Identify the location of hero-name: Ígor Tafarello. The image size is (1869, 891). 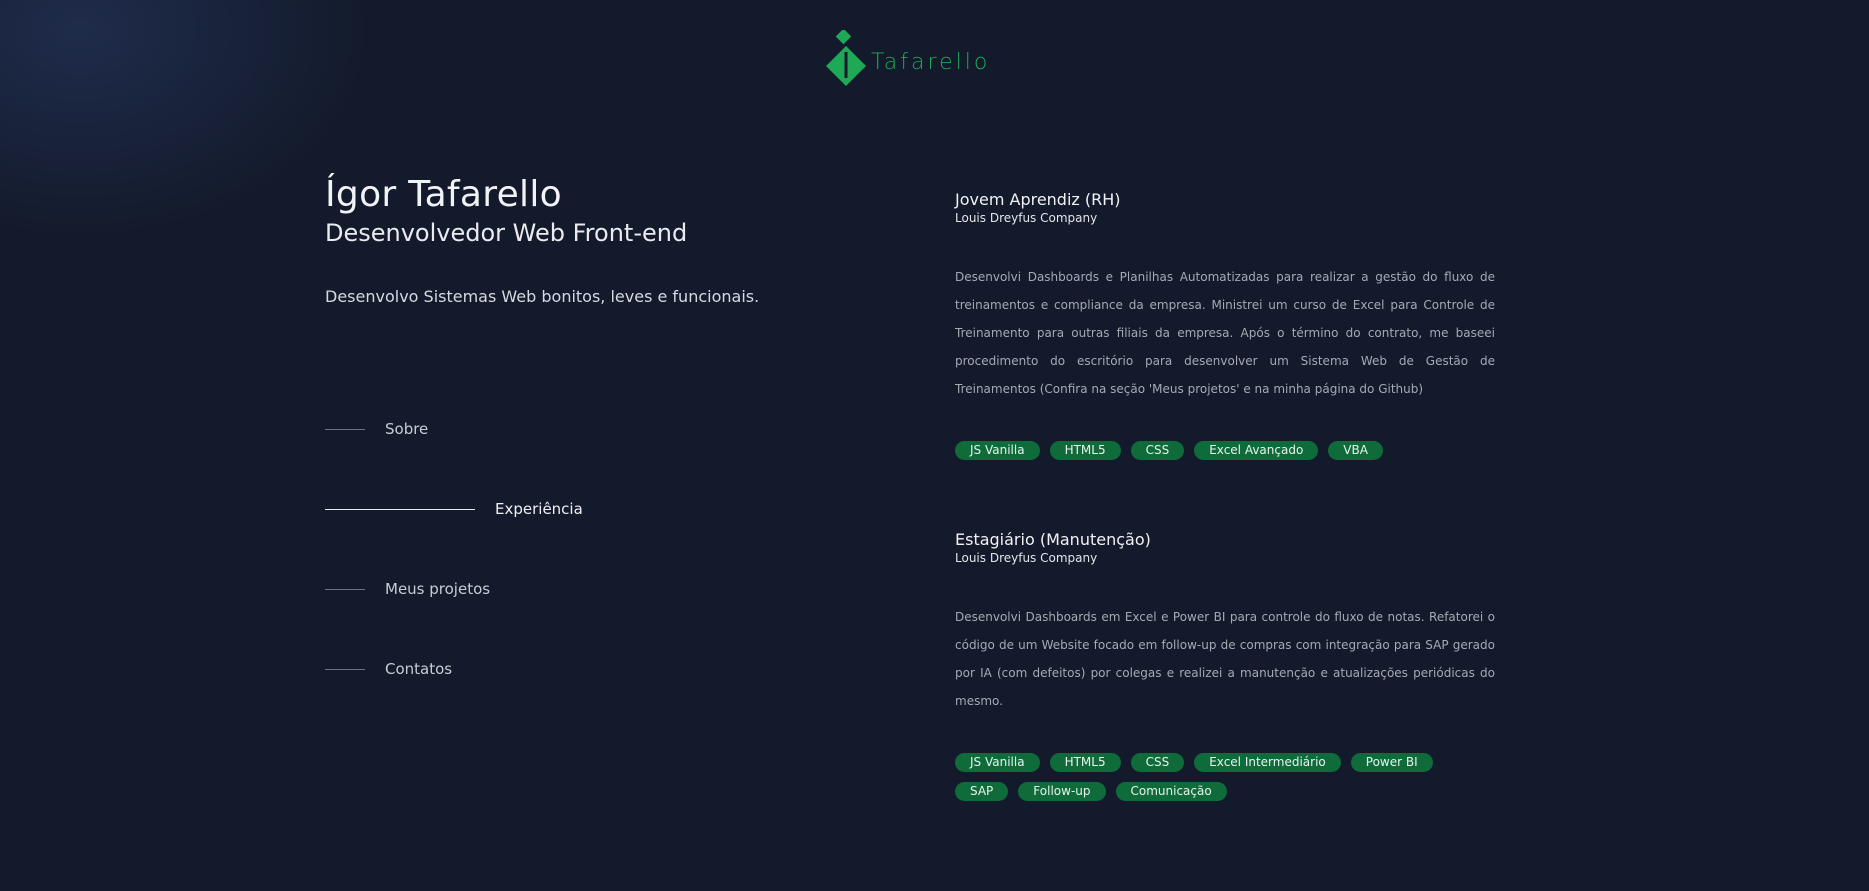
(443, 194).